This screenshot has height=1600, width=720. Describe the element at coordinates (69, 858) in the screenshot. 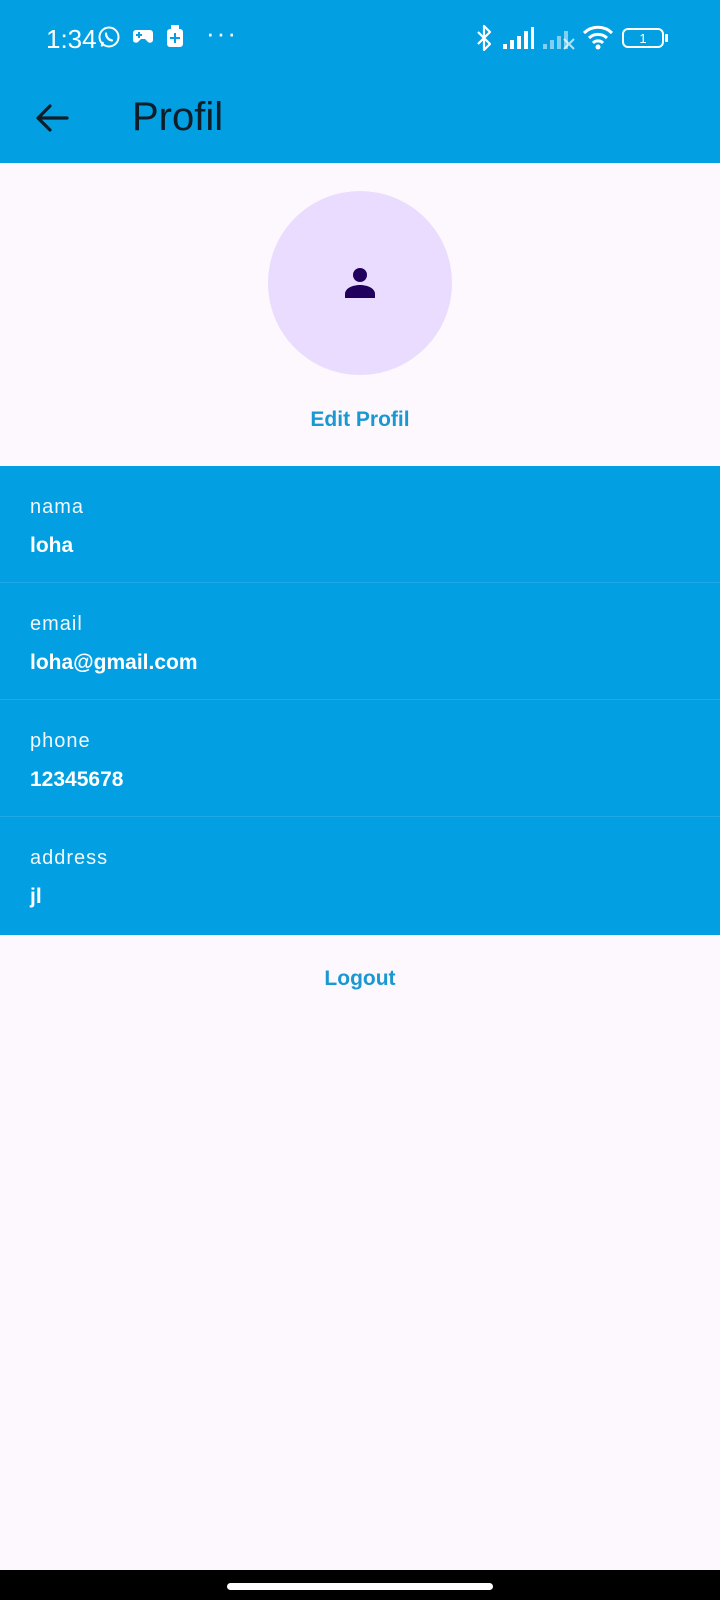

I see `field-label: address` at that location.